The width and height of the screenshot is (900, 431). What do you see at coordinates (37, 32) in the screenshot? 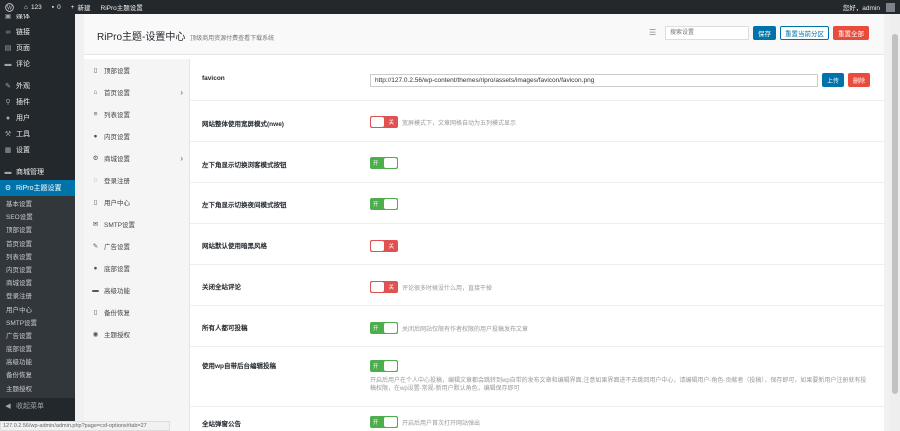
I see `menu-item-links: ∞ 链接` at bounding box center [37, 32].